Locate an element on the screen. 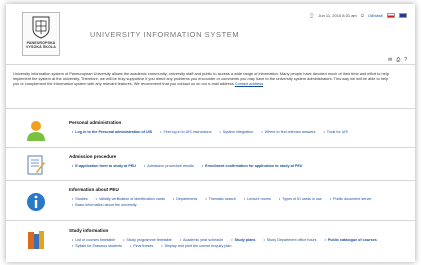 The image size is (421, 265). link-course-timetable: List of courses timetable is located at coordinates (93, 240).